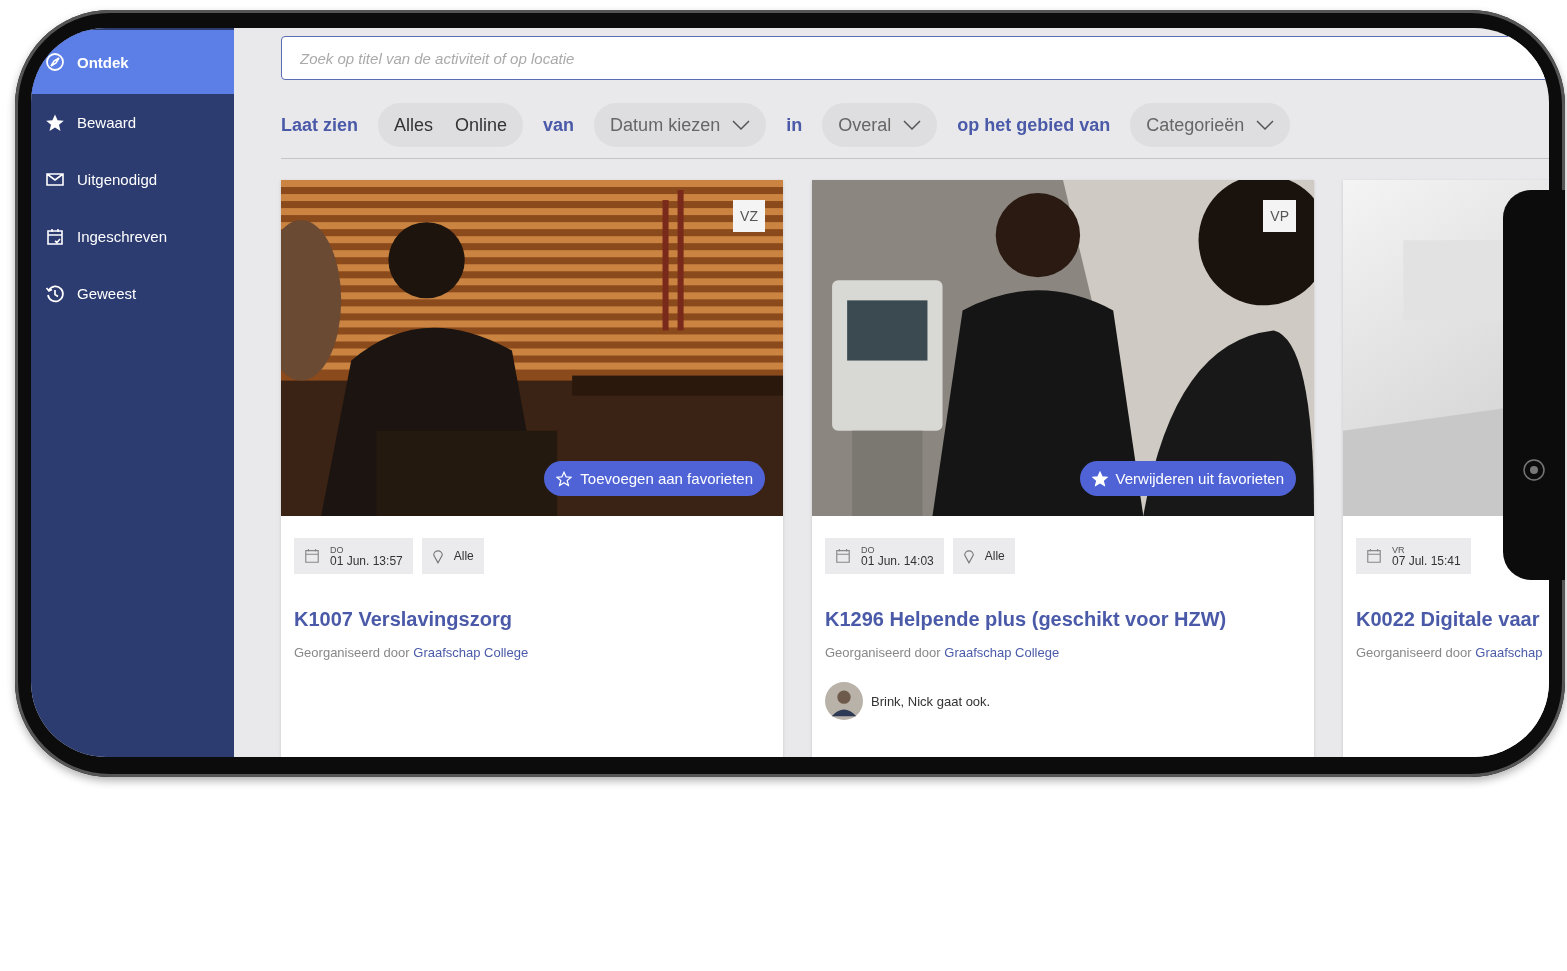 This screenshot has width=1567, height=971. Describe the element at coordinates (1452, 619) in the screenshot. I see `activity-title: K0022 Digitale vaar` at that location.